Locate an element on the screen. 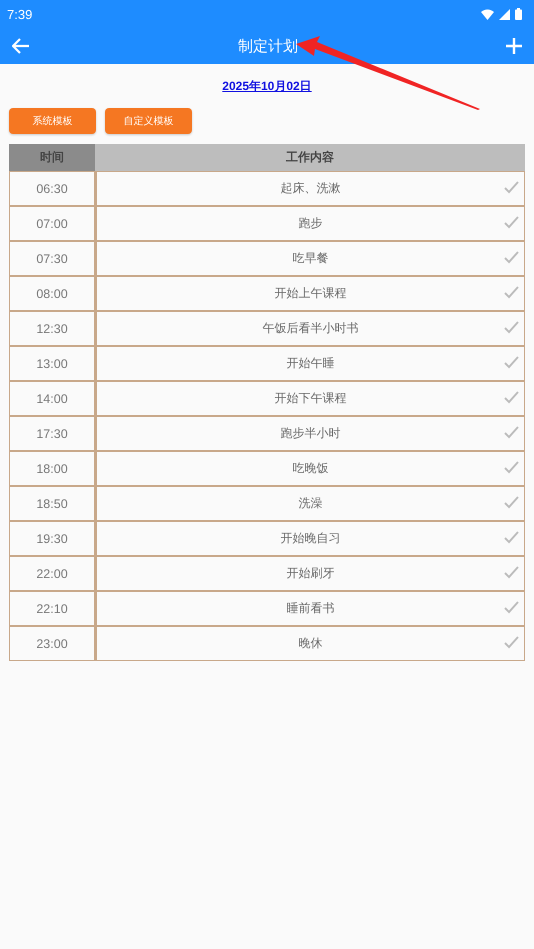  column-header: 时间 is located at coordinates (52, 157).